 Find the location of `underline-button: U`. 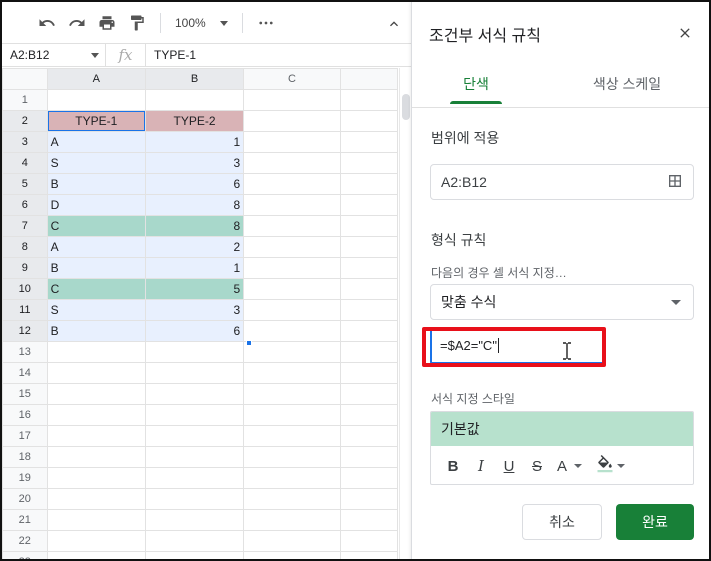

underline-button: U is located at coordinates (509, 466).